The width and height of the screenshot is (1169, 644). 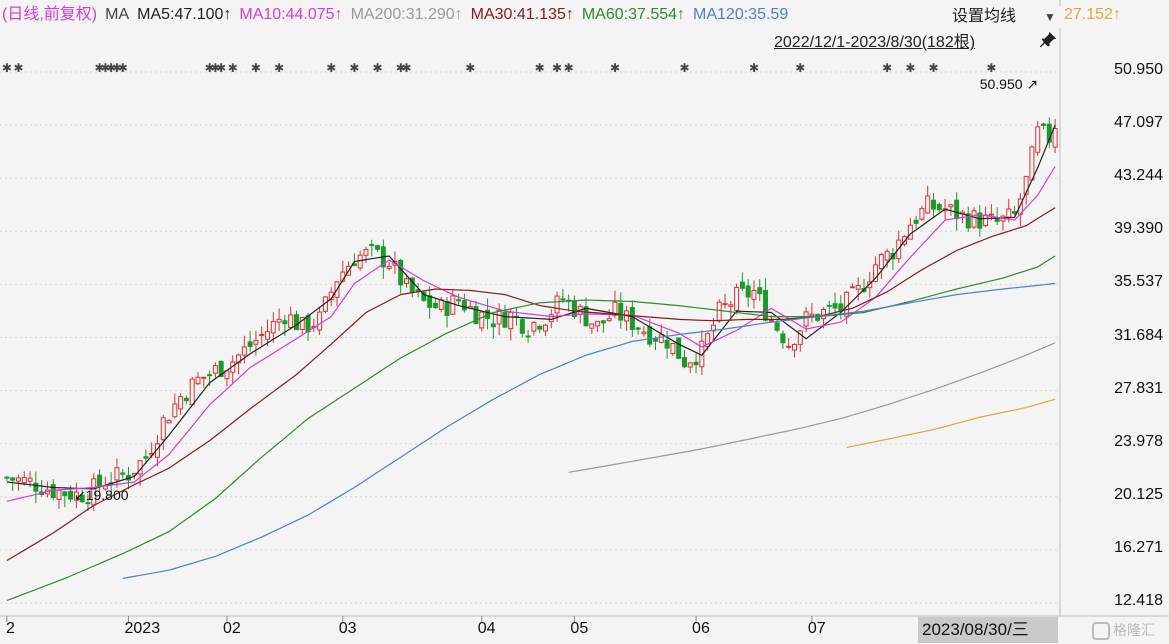 What do you see at coordinates (701, 628) in the screenshot?
I see `x-tick-label: 06` at bounding box center [701, 628].